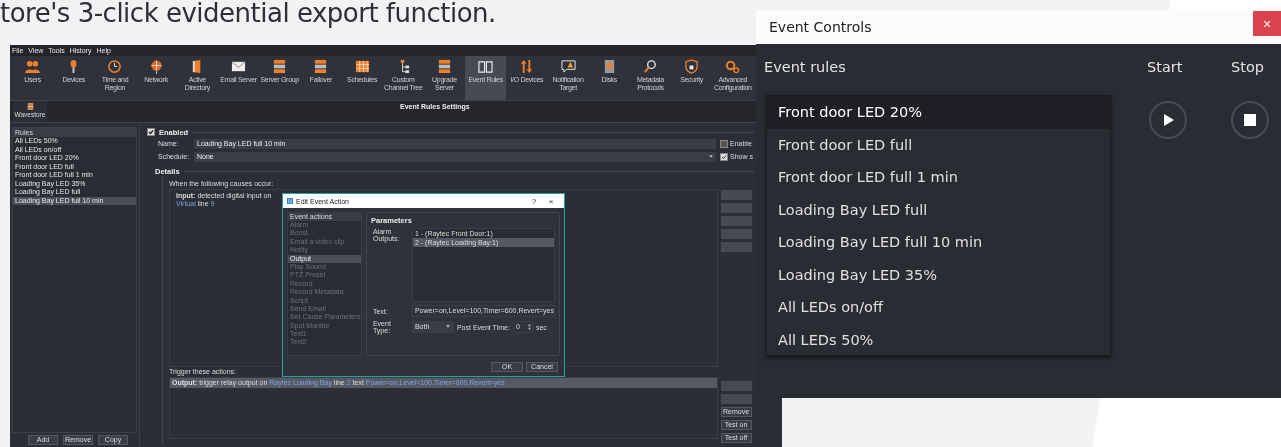 Image resolution: width=1281 pixels, height=447 pixels. I want to click on book-icon, so click(486, 66).